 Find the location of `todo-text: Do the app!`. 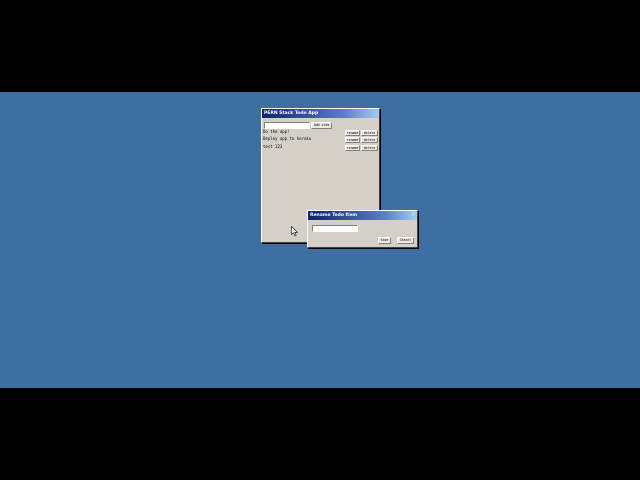

todo-text: Do the app! is located at coordinates (276, 131).